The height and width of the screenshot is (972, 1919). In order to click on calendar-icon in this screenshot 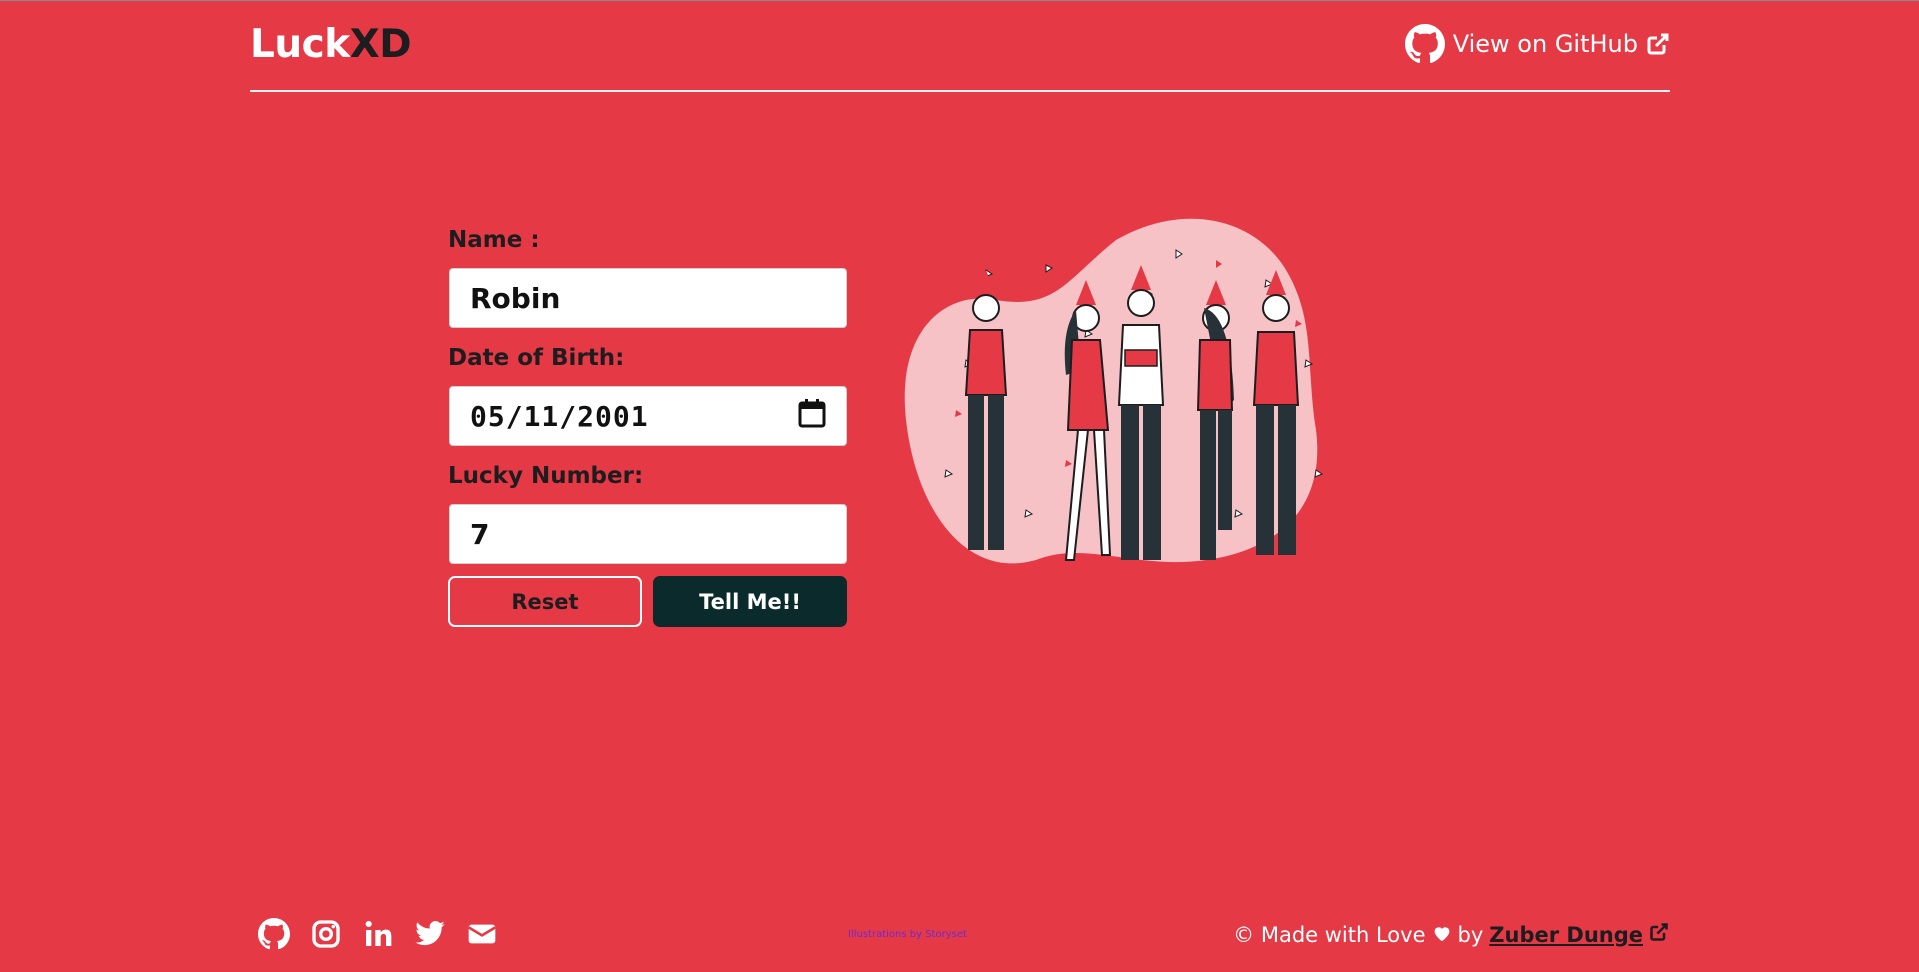, I will do `click(812, 416)`.